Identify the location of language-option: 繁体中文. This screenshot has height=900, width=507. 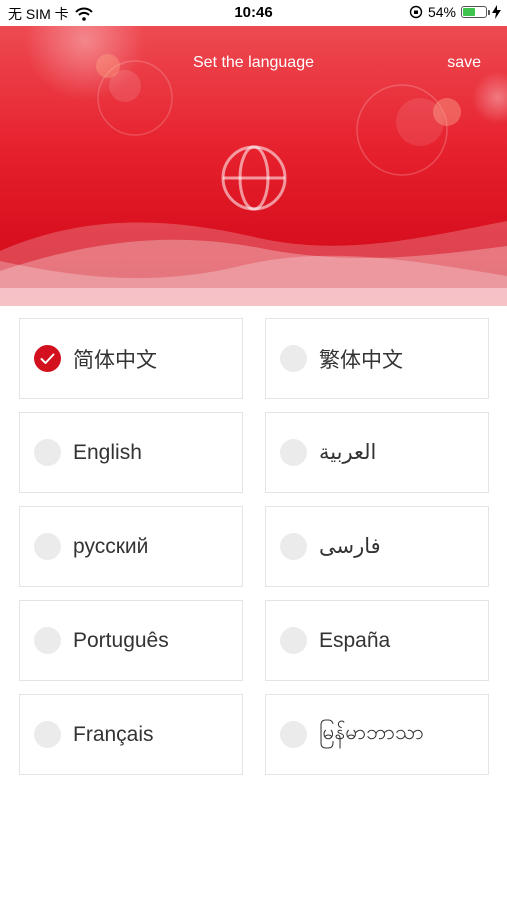
(377, 358).